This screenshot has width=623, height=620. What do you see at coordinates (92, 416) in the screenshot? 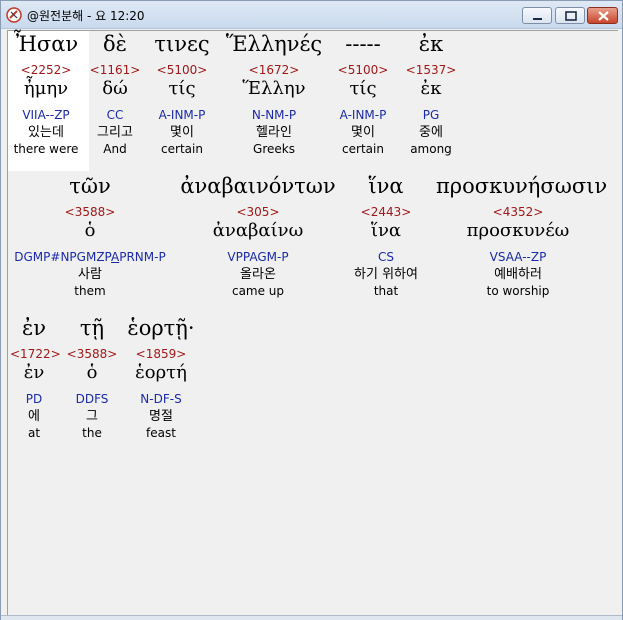
I see `korean-gloss: 그` at bounding box center [92, 416].